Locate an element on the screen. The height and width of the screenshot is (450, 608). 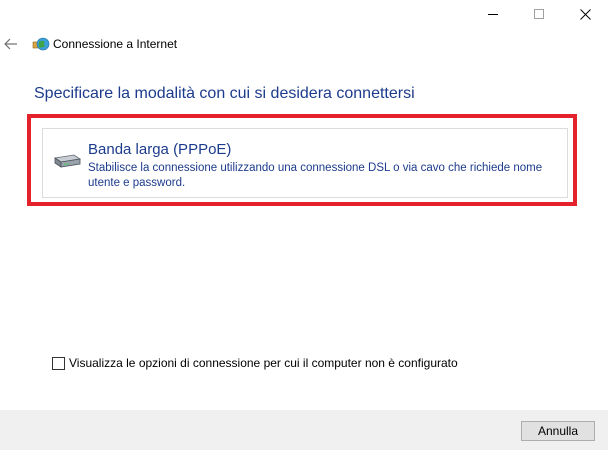
footer-bar: Annulla is located at coordinates (304, 430).